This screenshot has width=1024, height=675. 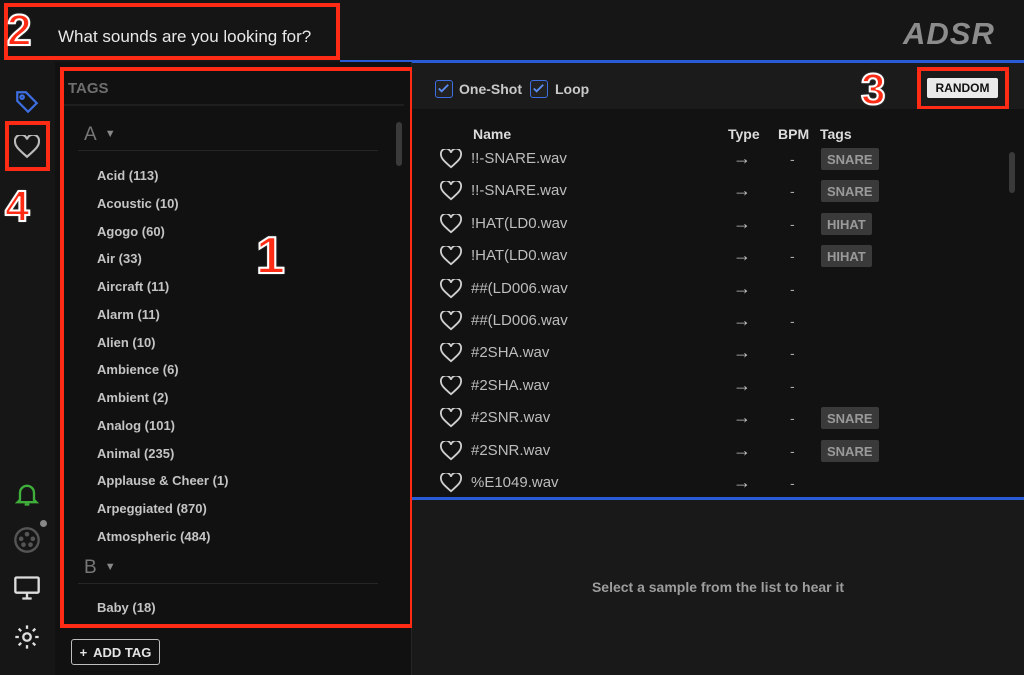 I want to click on add-tag-label: ADD TAG, so click(x=122, y=652).